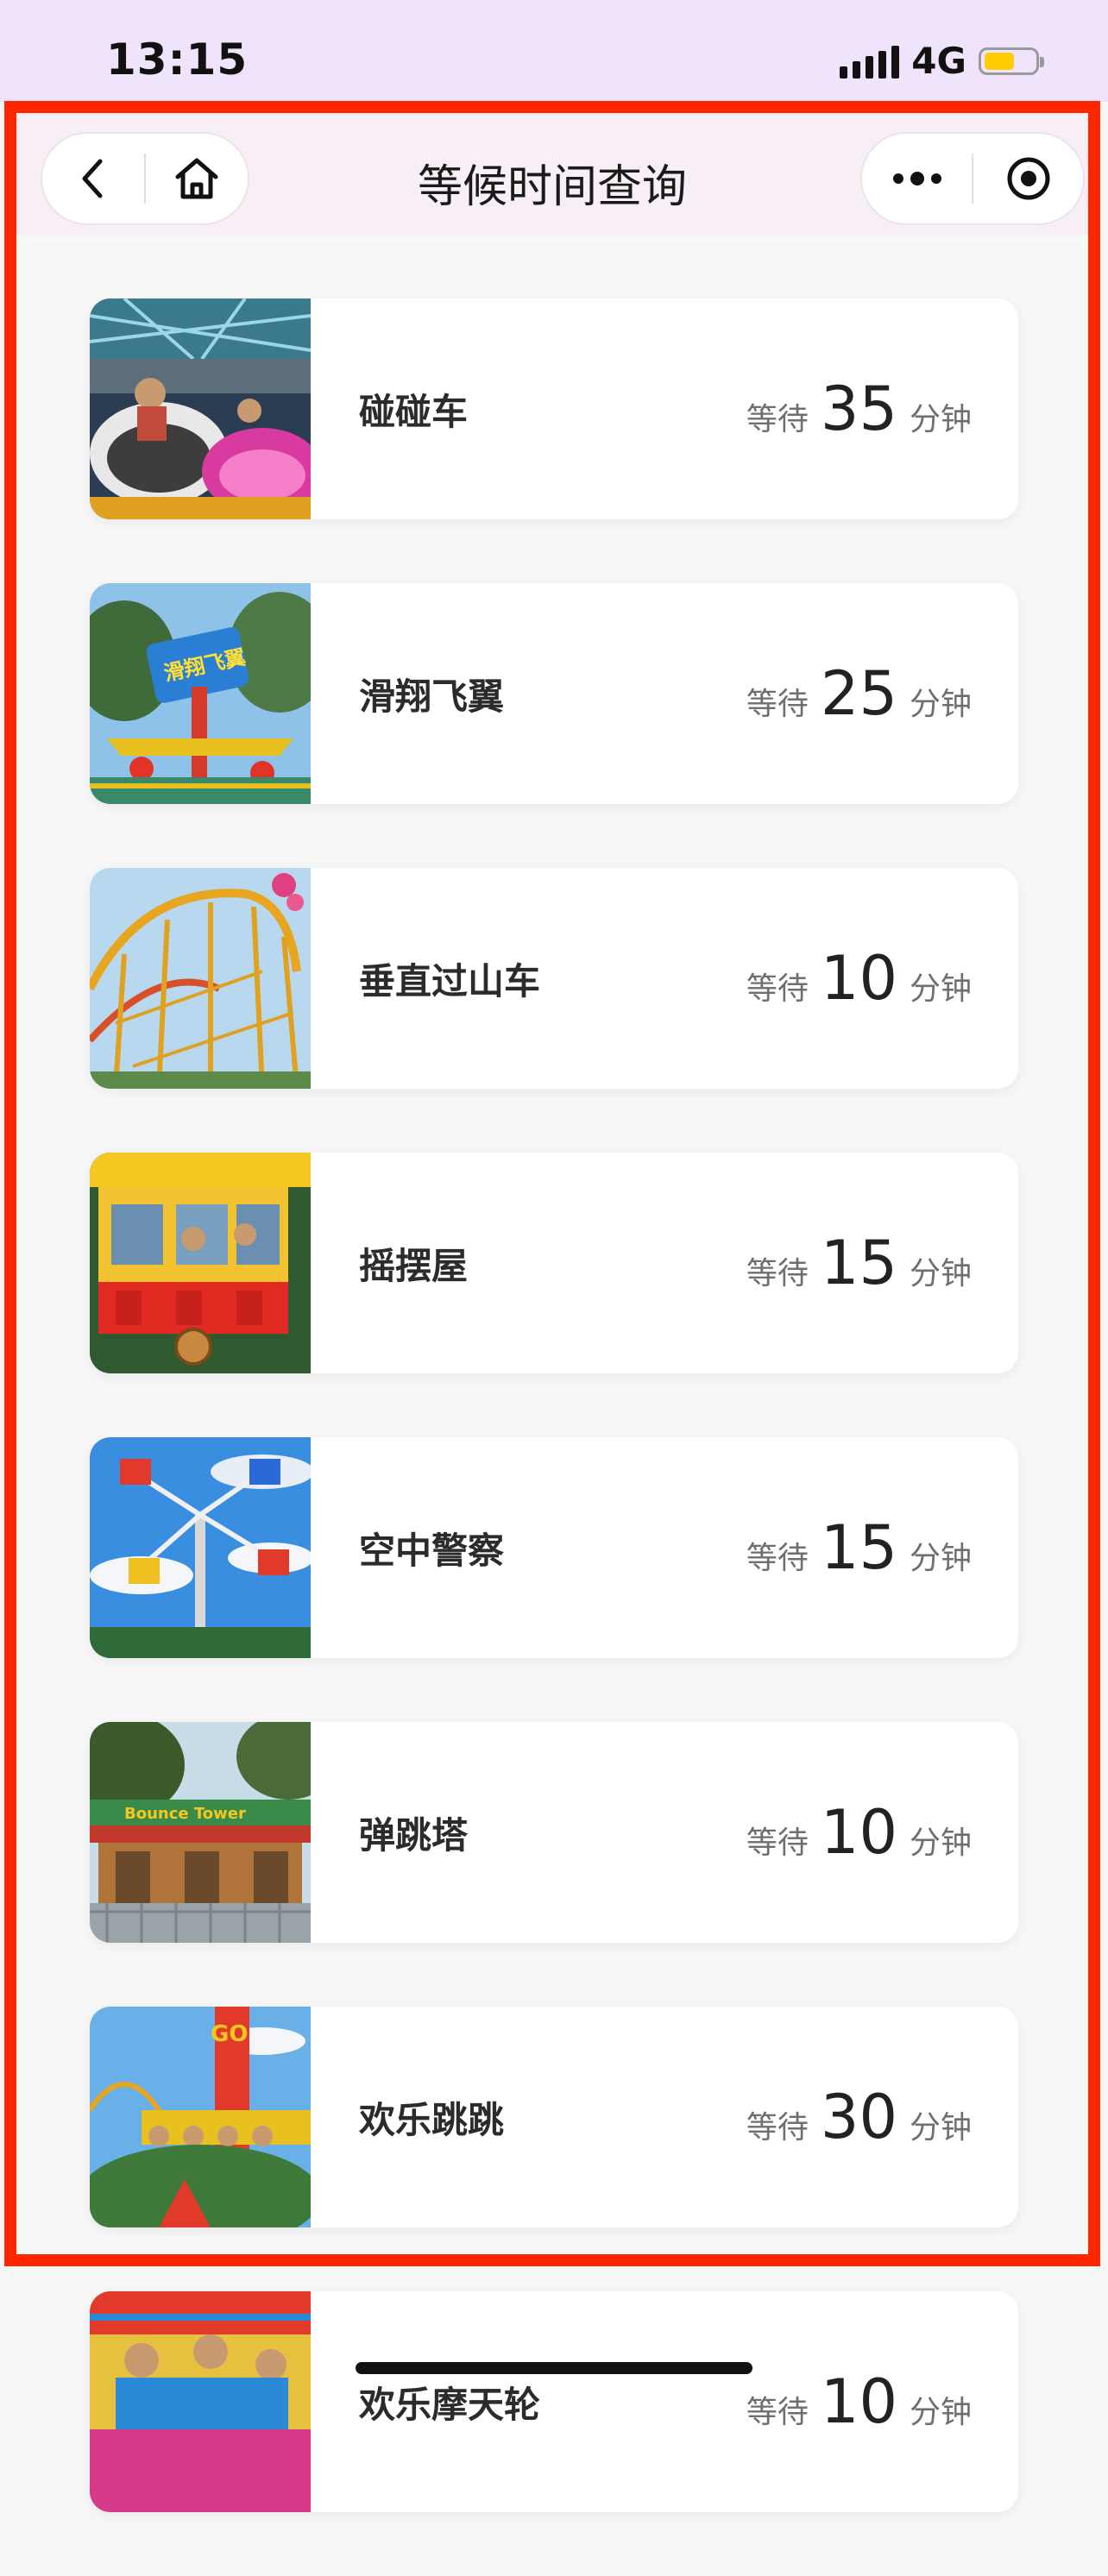 This screenshot has height=2576, width=1108. Describe the element at coordinates (554, 408) in the screenshot. I see `ride-card: 碰碰车 等待 35 分钟` at that location.